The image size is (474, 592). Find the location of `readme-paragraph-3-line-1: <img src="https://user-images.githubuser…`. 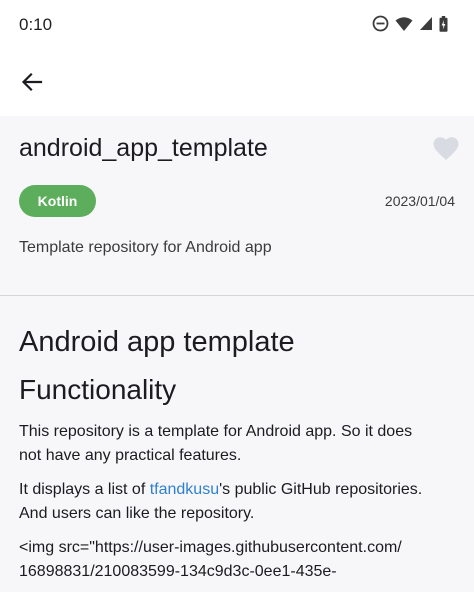

readme-paragraph-3-line-1: <img src="https://user-images.githubuser… is located at coordinates (210, 547).